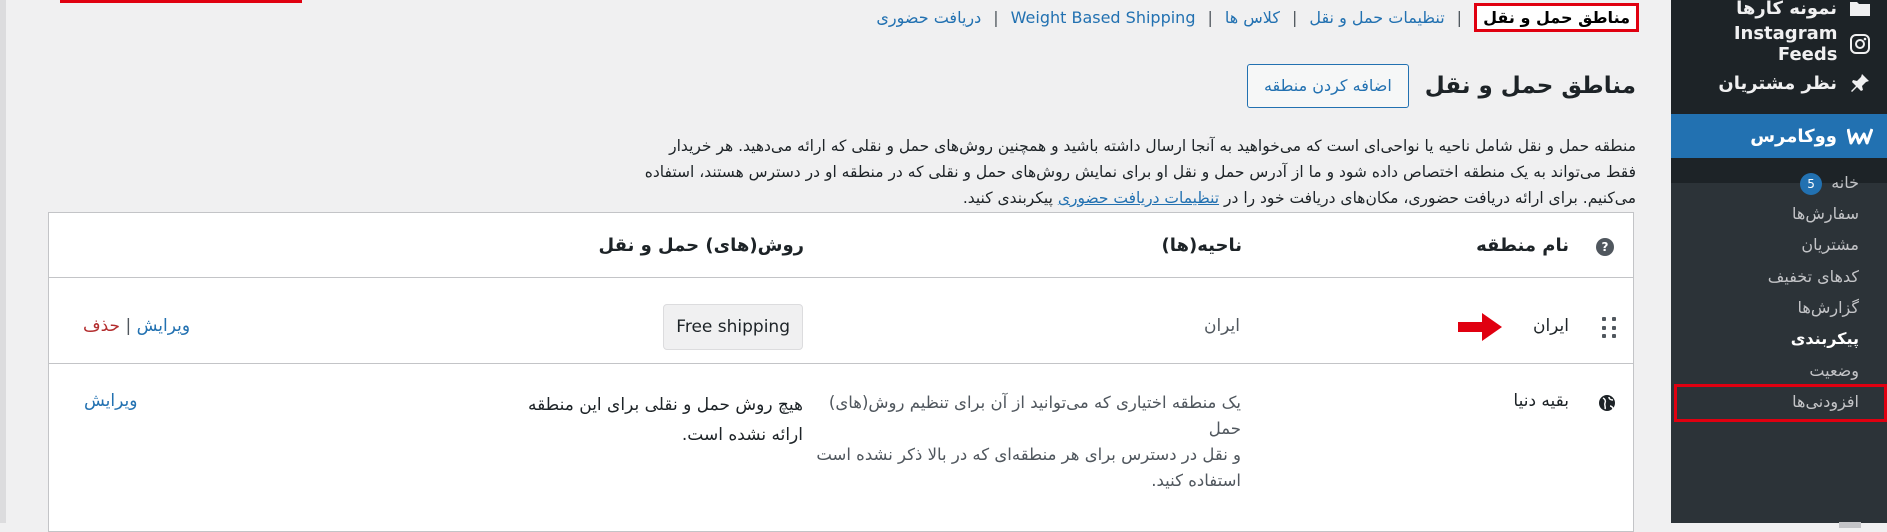  I want to click on method-free-shipping: Free shipping, so click(733, 327).